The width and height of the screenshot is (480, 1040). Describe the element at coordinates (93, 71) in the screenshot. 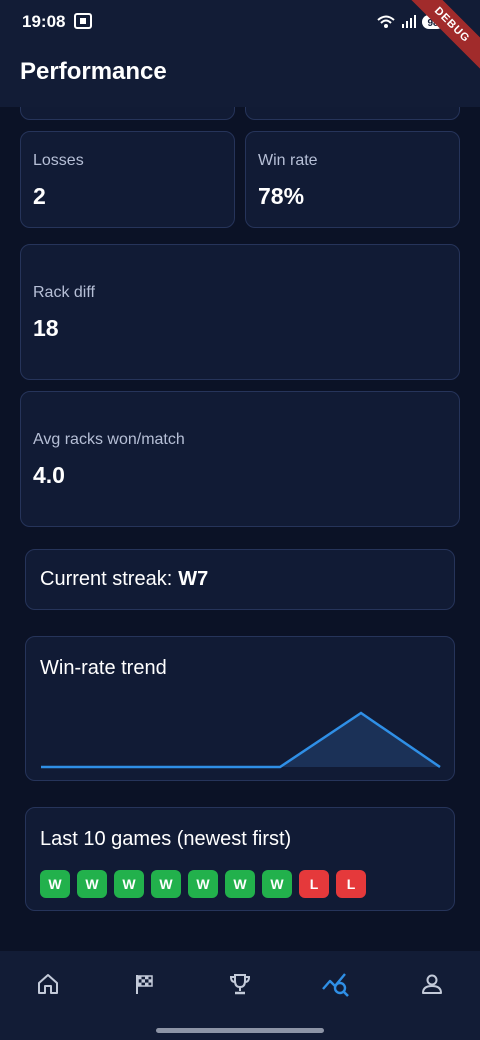

I see `page-title: Performance` at that location.